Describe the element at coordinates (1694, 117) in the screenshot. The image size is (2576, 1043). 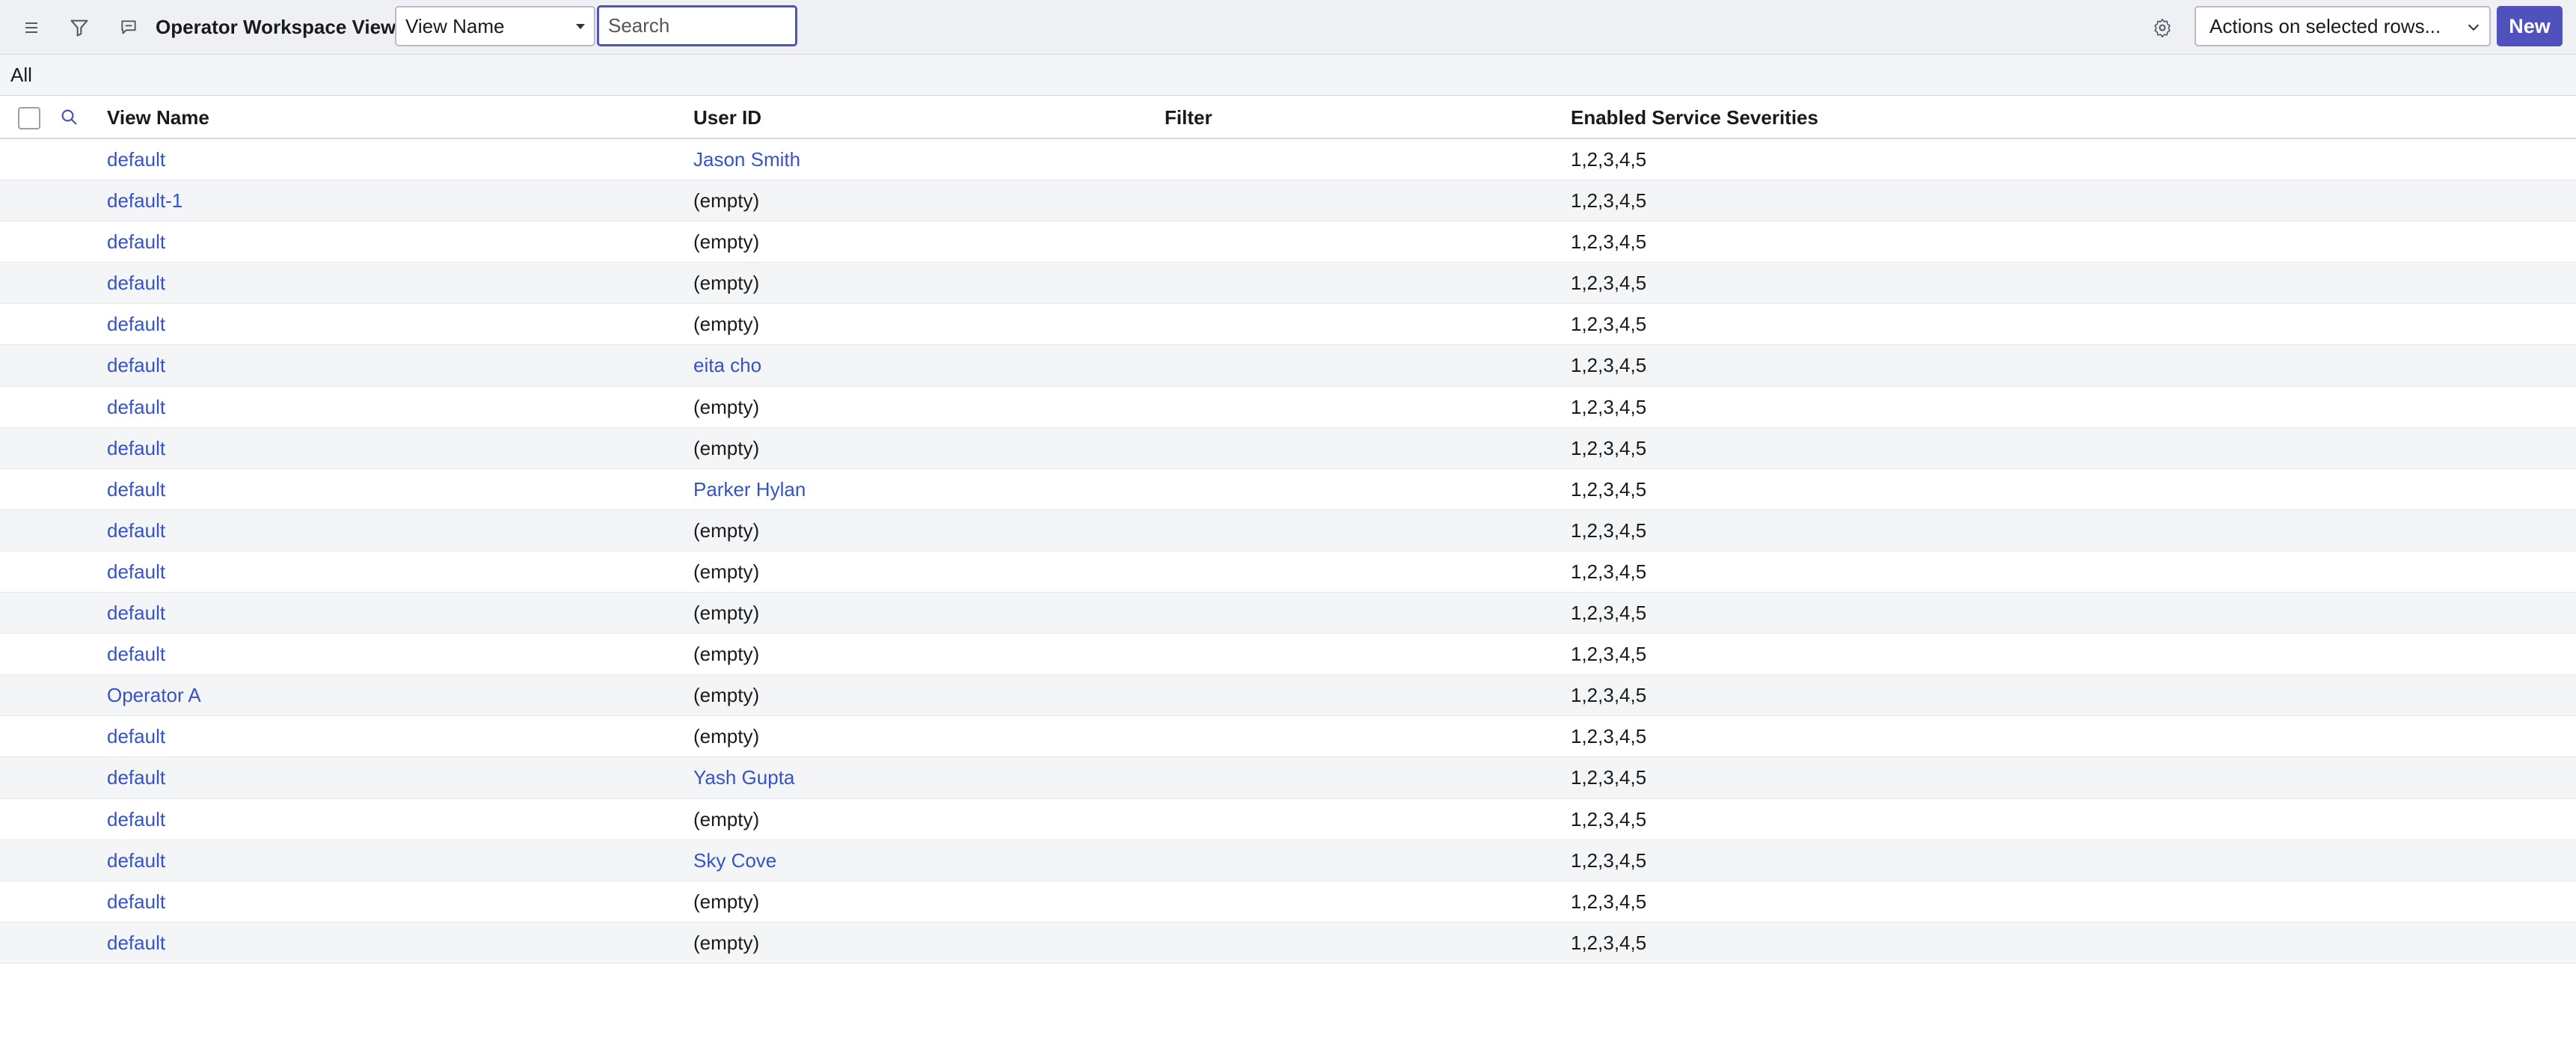
I see `column-header-enabled-service-severities: Enabled Service Severities` at that location.